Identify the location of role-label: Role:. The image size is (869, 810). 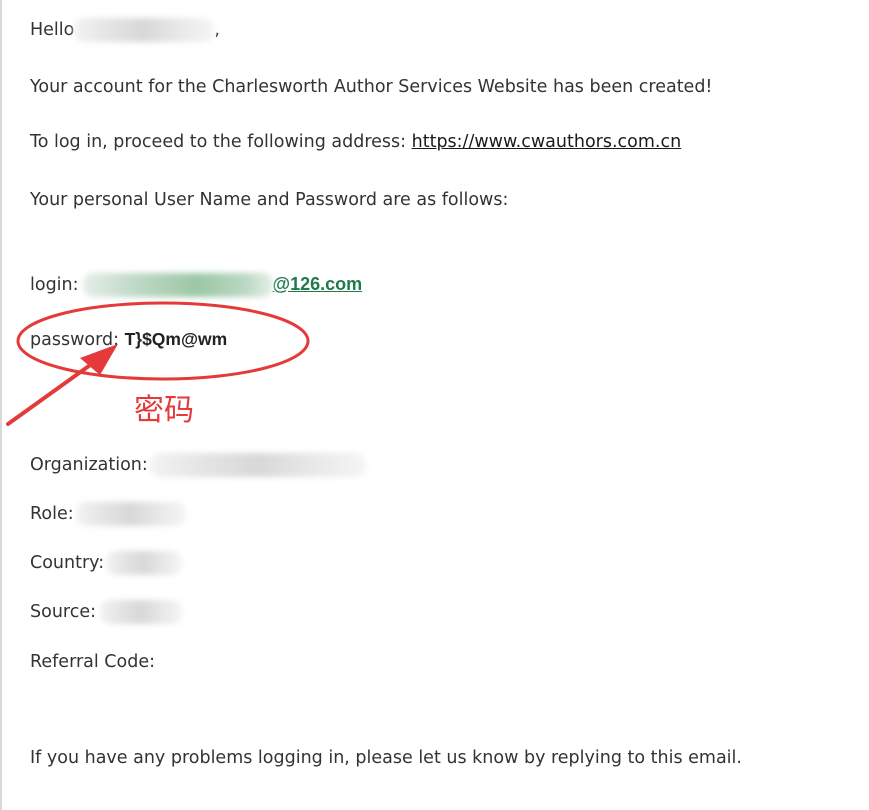
(52, 514).